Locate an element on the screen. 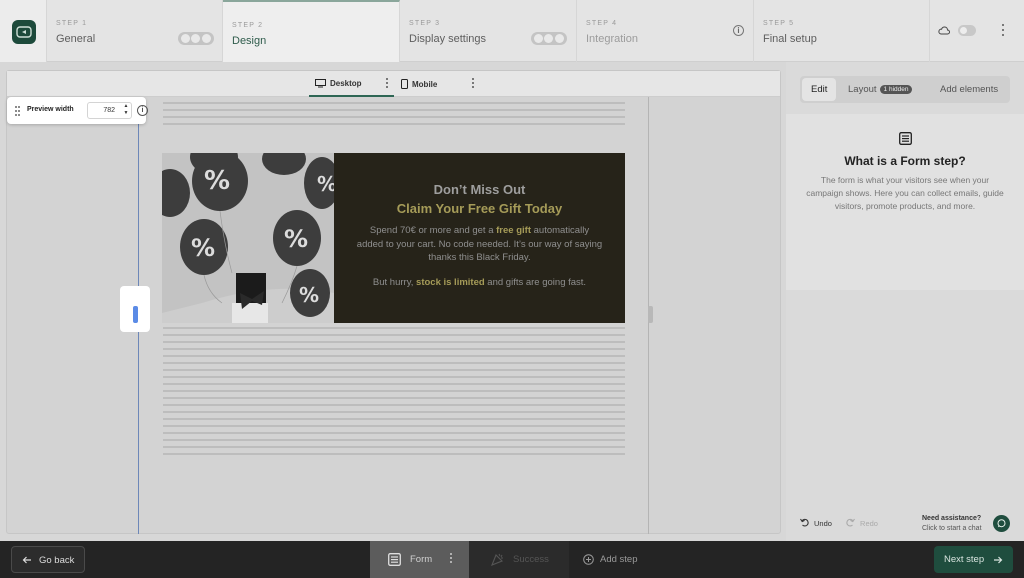 The image size is (1024, 578). tab-label: Mobile is located at coordinates (425, 84).